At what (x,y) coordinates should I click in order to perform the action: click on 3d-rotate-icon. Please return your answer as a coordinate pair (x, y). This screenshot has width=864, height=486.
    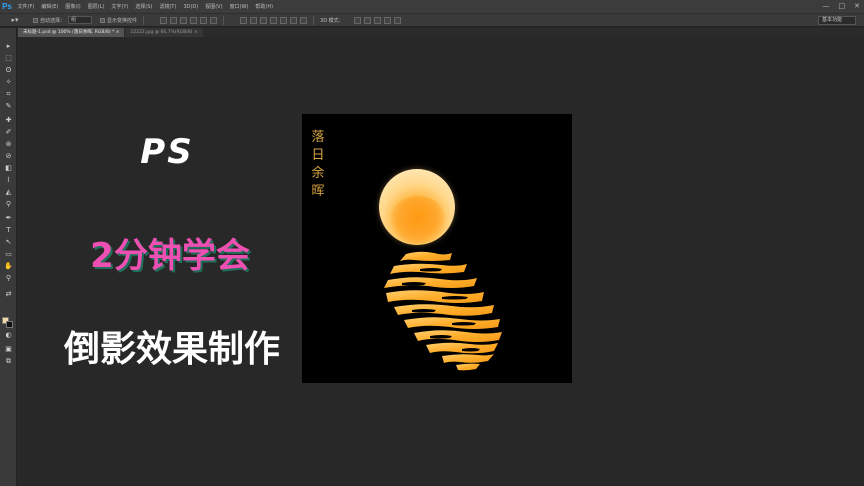
    Looking at the image, I should click on (357, 20).